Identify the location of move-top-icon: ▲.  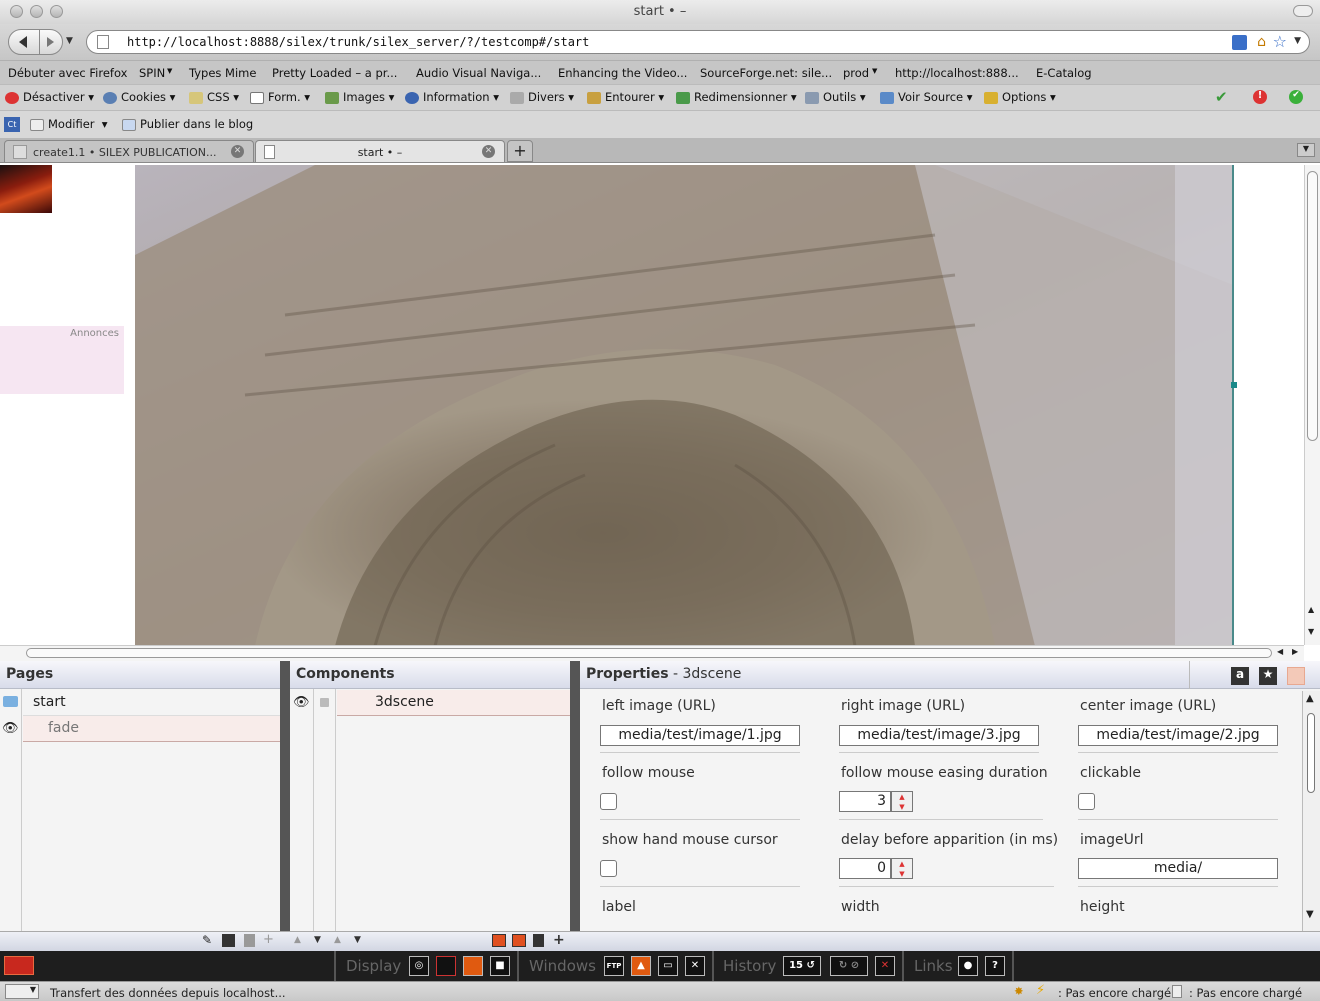
(297, 940).